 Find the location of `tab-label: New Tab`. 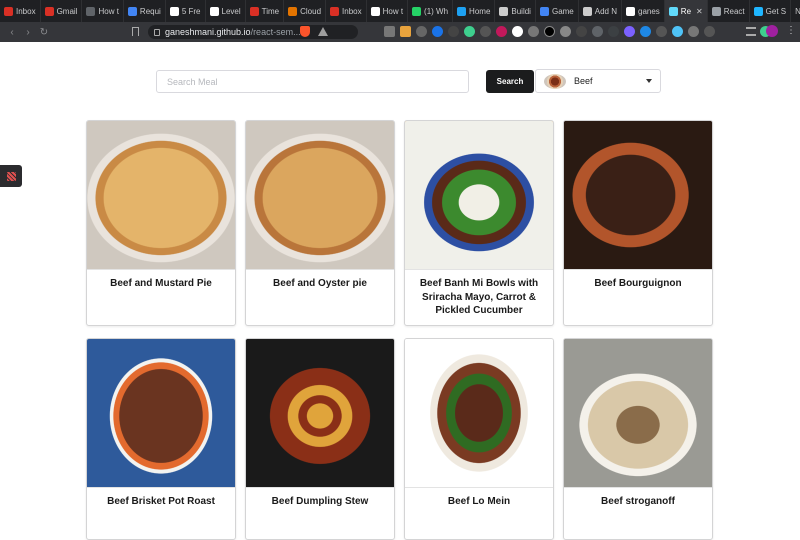

tab-label: New Tab is located at coordinates (797, 11).